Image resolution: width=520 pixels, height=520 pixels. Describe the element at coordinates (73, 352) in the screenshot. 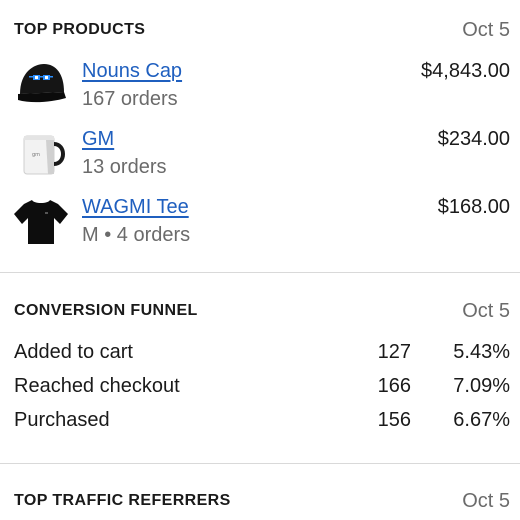

I see `funnel-label: Added to cart` at that location.